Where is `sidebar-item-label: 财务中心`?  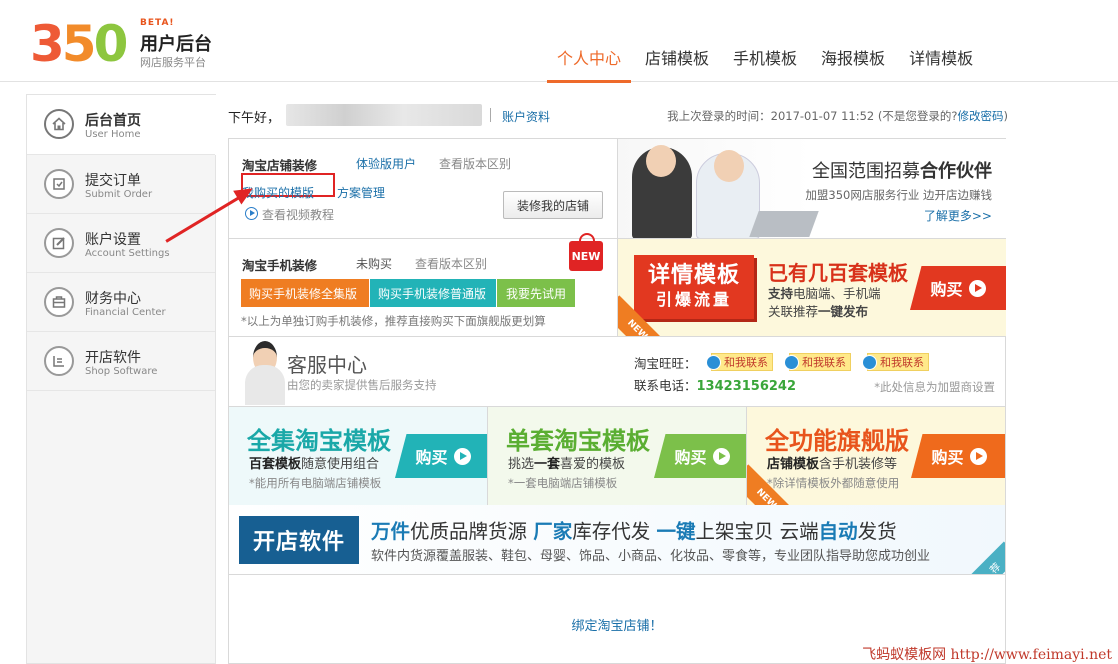
sidebar-item-label: 财务中心 is located at coordinates (113, 299).